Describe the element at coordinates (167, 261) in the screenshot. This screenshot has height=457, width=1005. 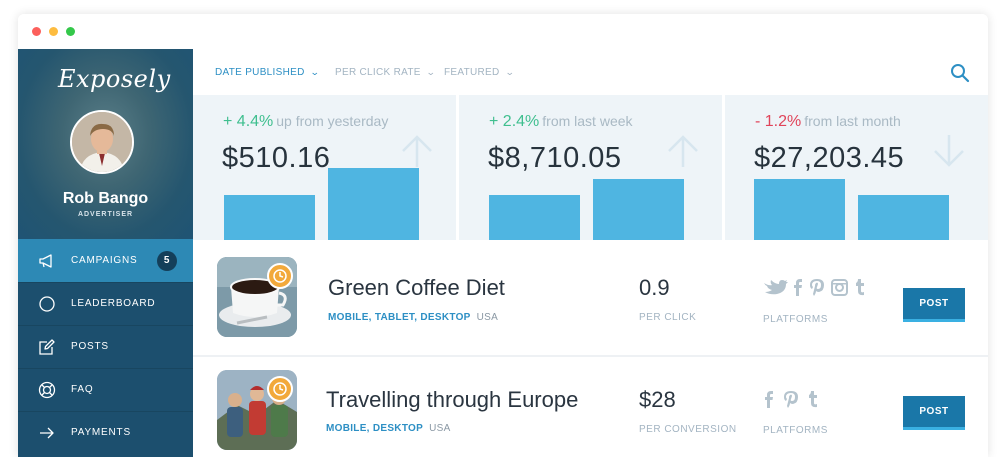
I see `campaigns-count-badge: 5` at that location.